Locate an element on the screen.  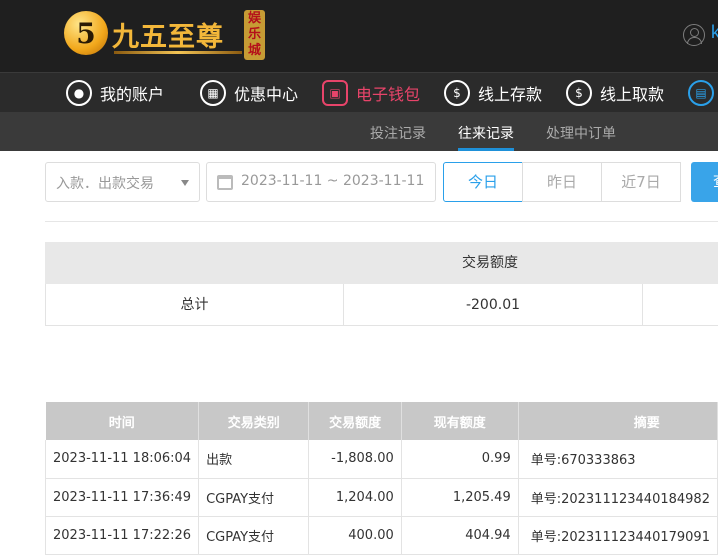
cell-amount: 400.00 is located at coordinates (355, 535).